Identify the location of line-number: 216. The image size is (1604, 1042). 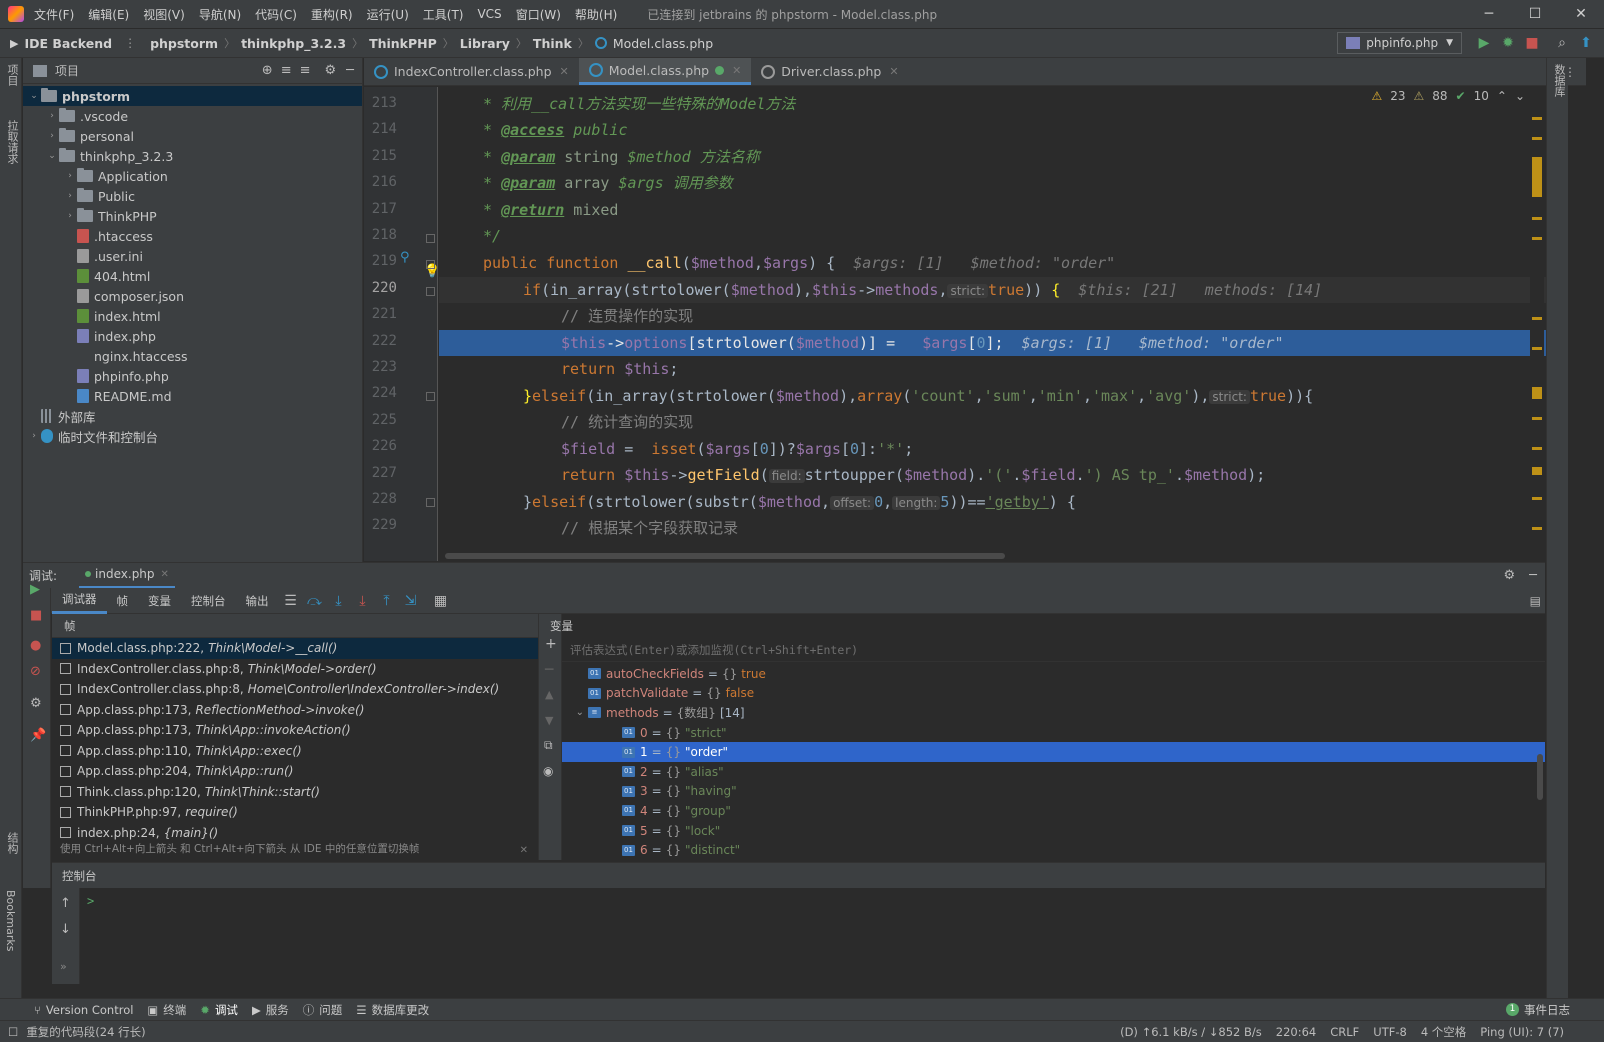
(384, 182).